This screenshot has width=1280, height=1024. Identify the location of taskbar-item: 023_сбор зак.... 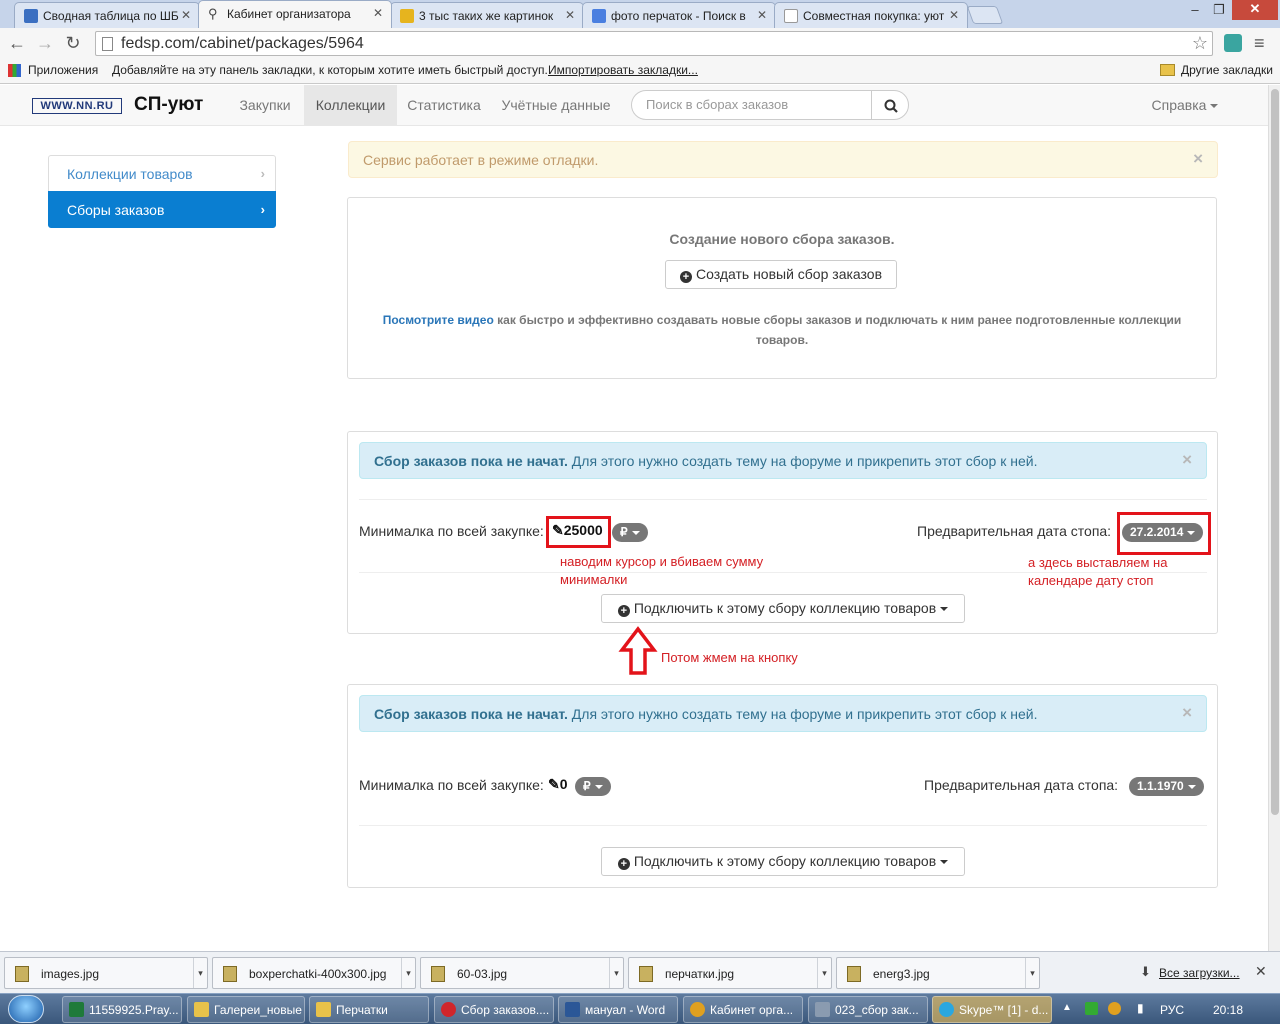
(868, 1009).